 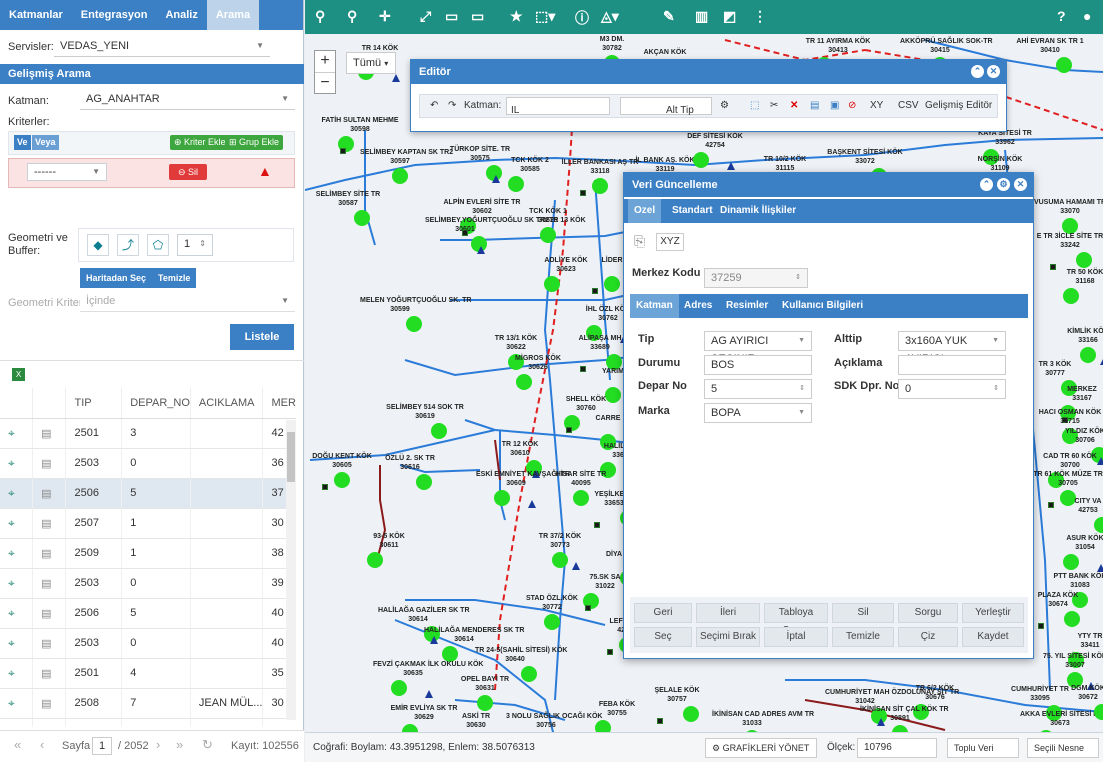 I want to click on last-page-icon: », so click(x=179, y=744).